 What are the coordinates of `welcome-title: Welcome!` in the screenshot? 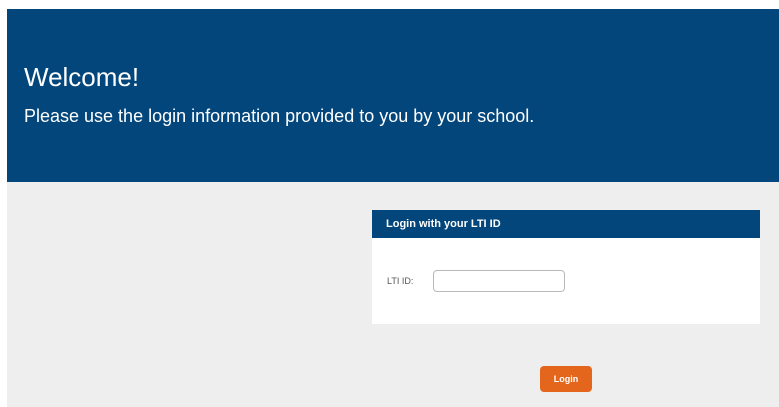 It's located at (82, 77).